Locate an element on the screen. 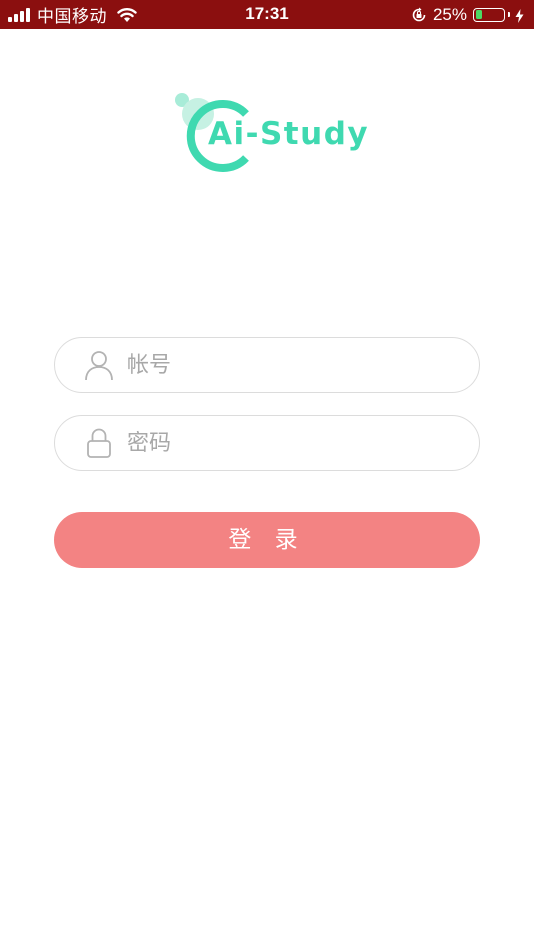 Image resolution: width=534 pixels, height=950 pixels. battery-fill is located at coordinates (478, 14).